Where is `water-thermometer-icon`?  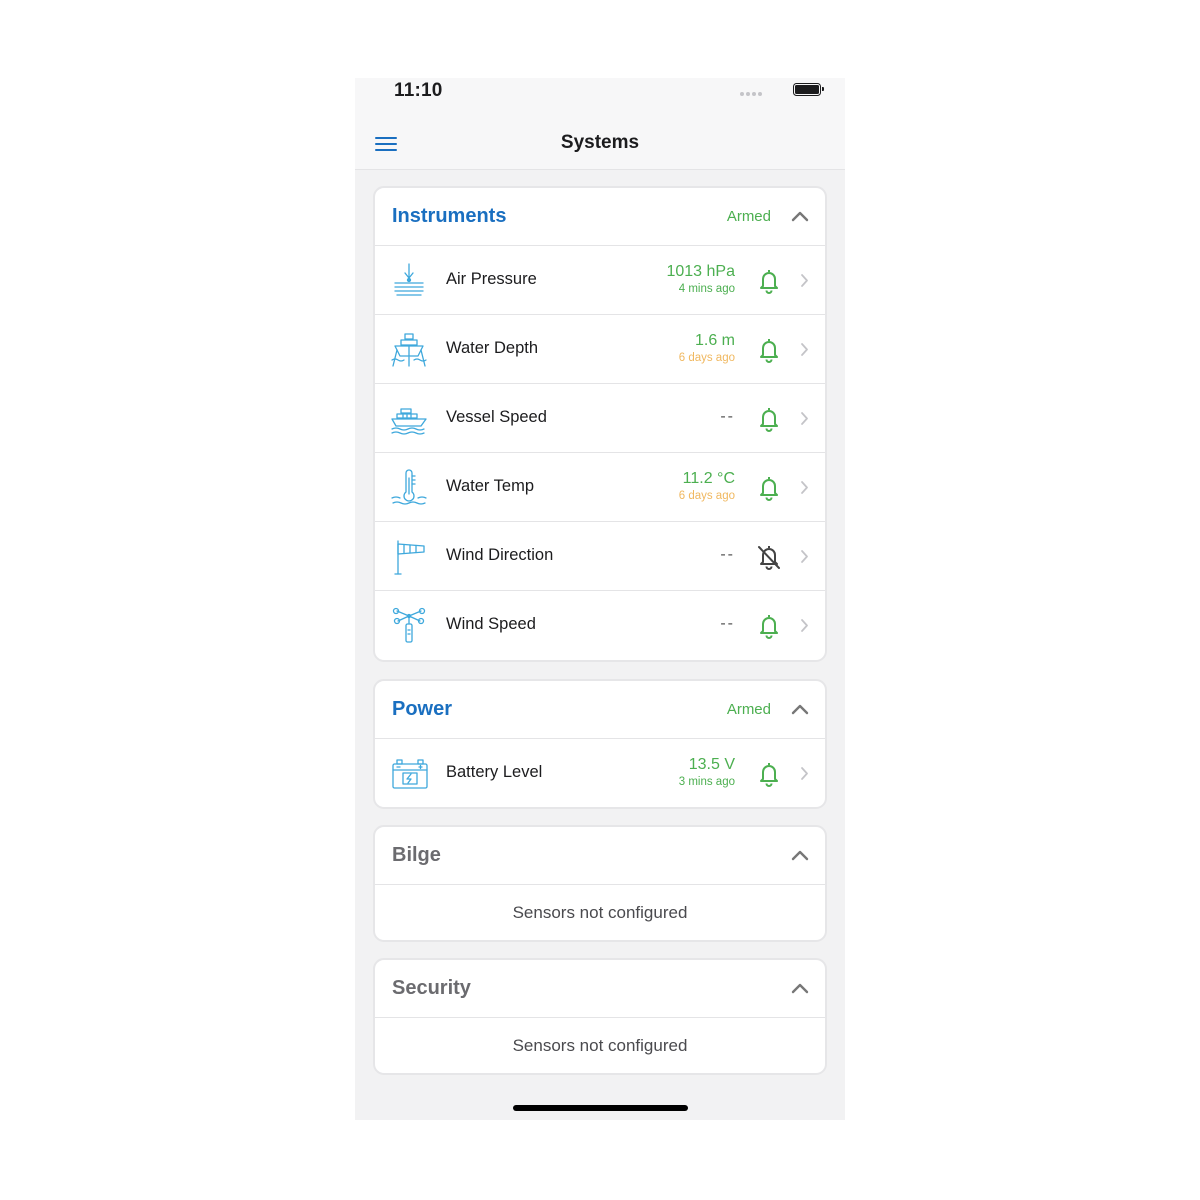 water-thermometer-icon is located at coordinates (409, 487).